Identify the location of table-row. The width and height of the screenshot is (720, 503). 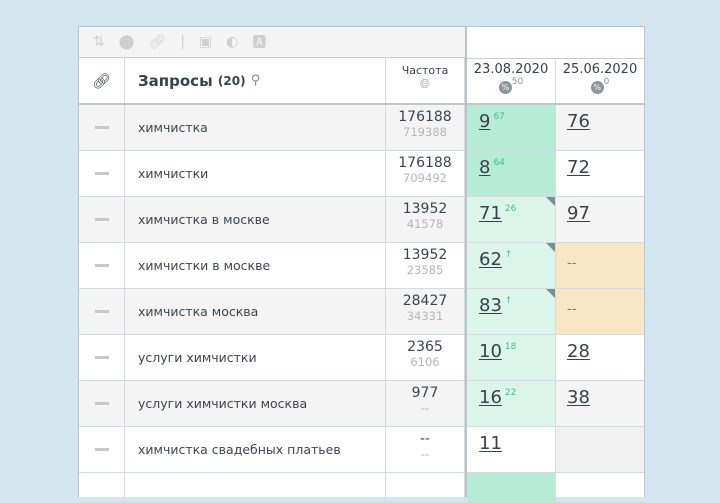
(361, 488).